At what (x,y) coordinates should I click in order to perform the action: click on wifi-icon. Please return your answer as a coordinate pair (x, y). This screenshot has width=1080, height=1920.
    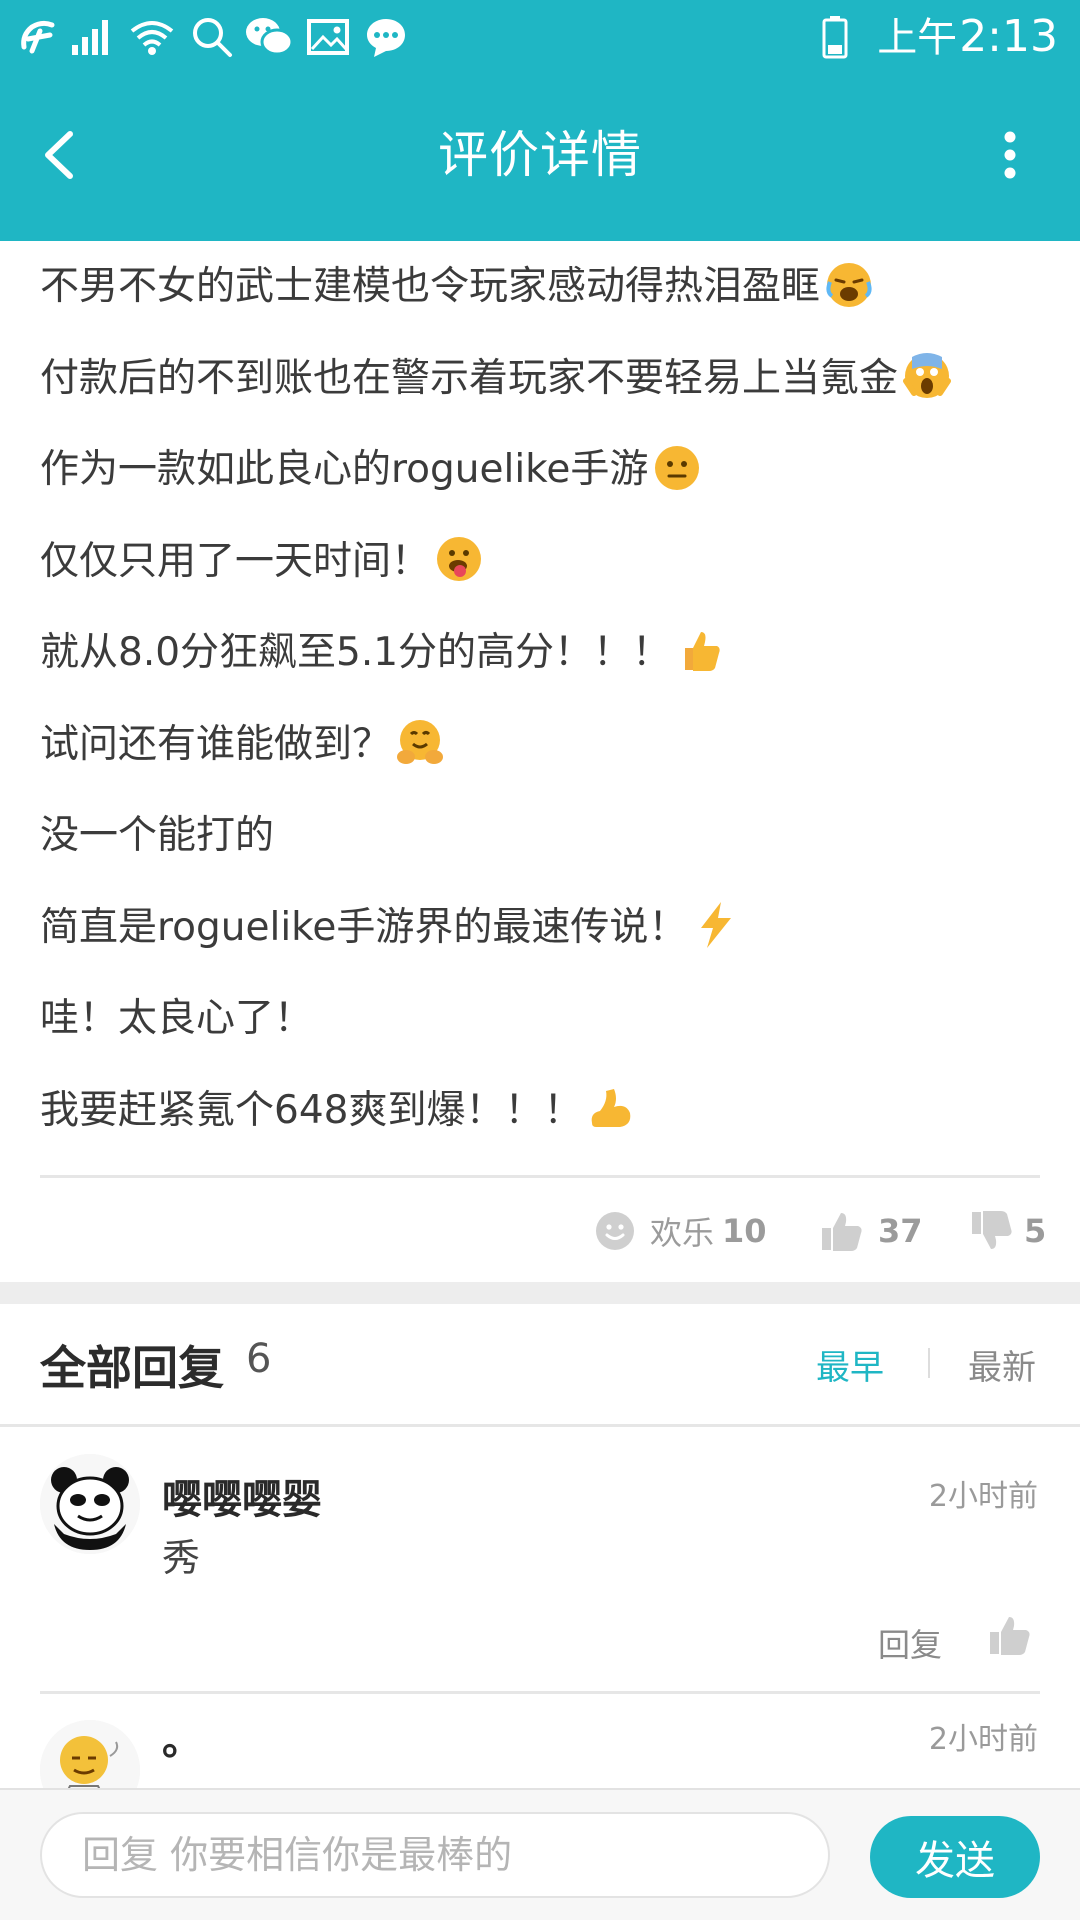
    Looking at the image, I should click on (153, 37).